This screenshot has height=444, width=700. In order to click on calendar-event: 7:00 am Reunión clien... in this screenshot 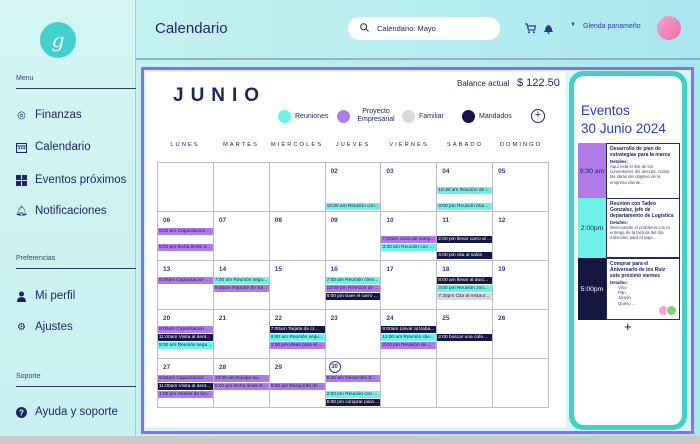, I will do `click(353, 280)`.